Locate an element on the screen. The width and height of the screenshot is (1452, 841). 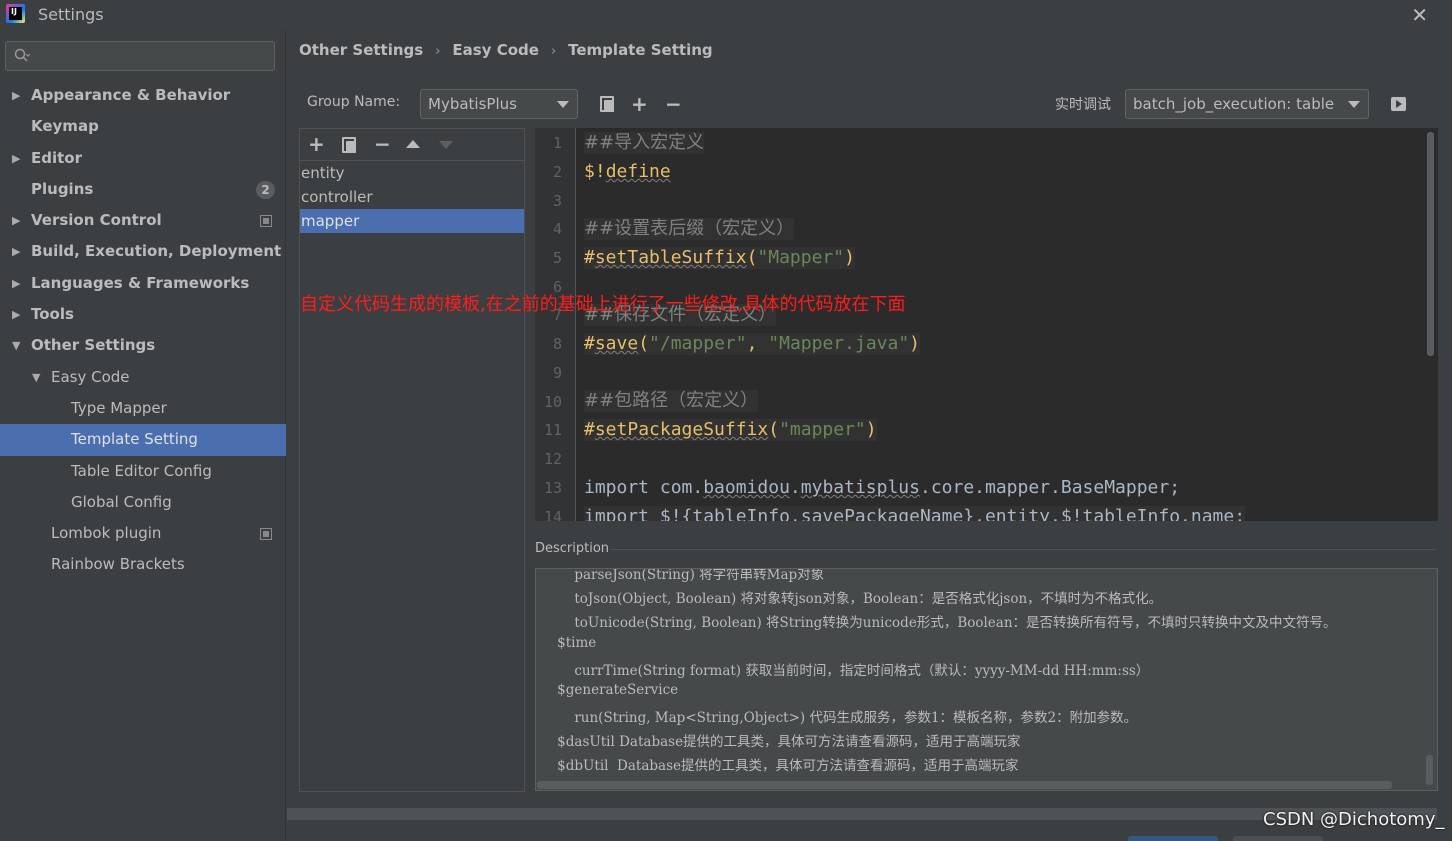
editor-vertical-scrollbar is located at coordinates (1430, 244).